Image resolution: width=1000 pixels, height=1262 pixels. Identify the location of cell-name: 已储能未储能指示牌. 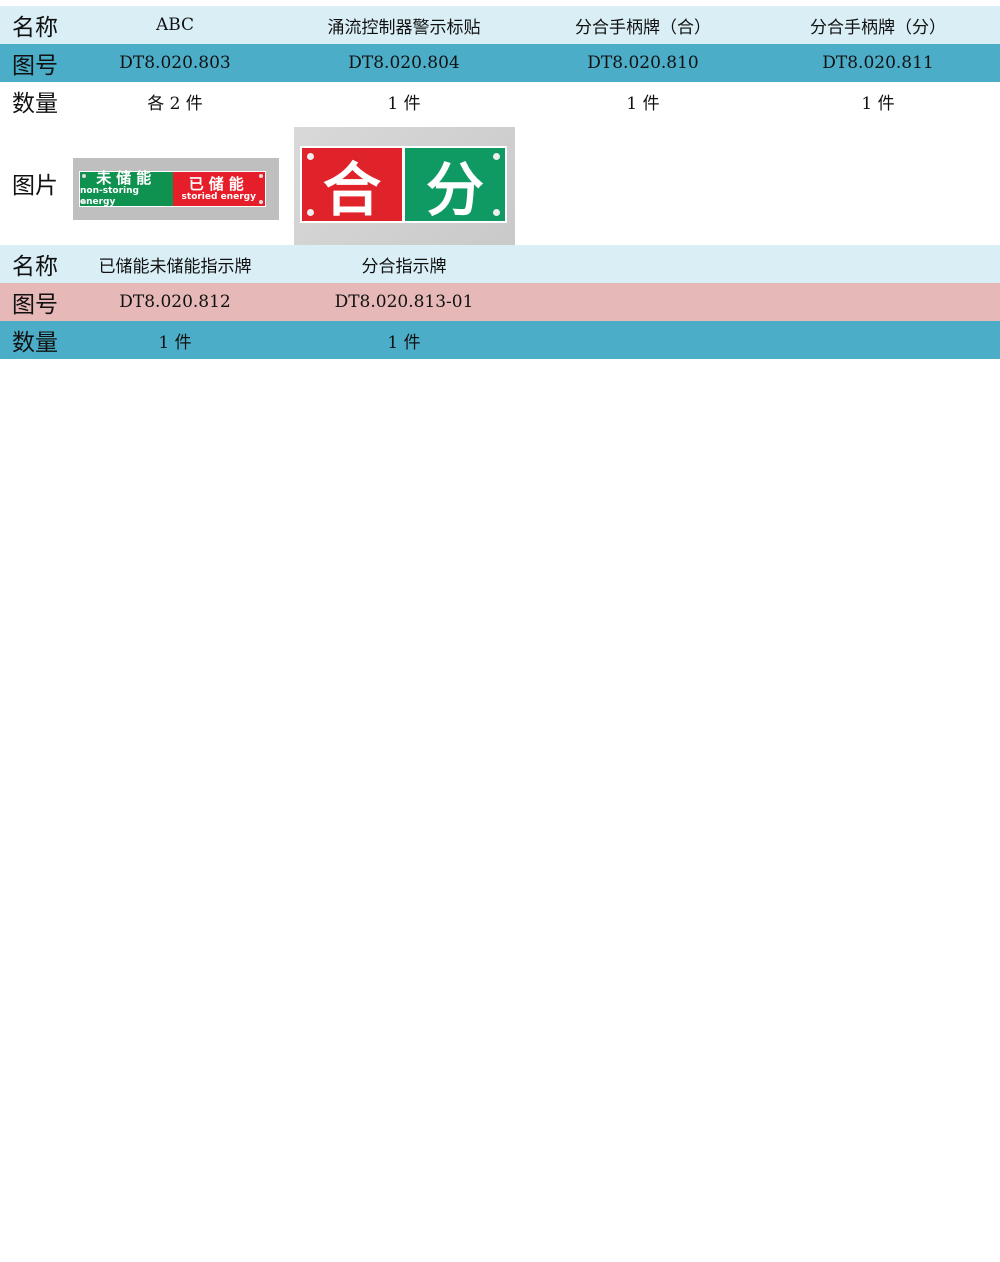
(175, 266).